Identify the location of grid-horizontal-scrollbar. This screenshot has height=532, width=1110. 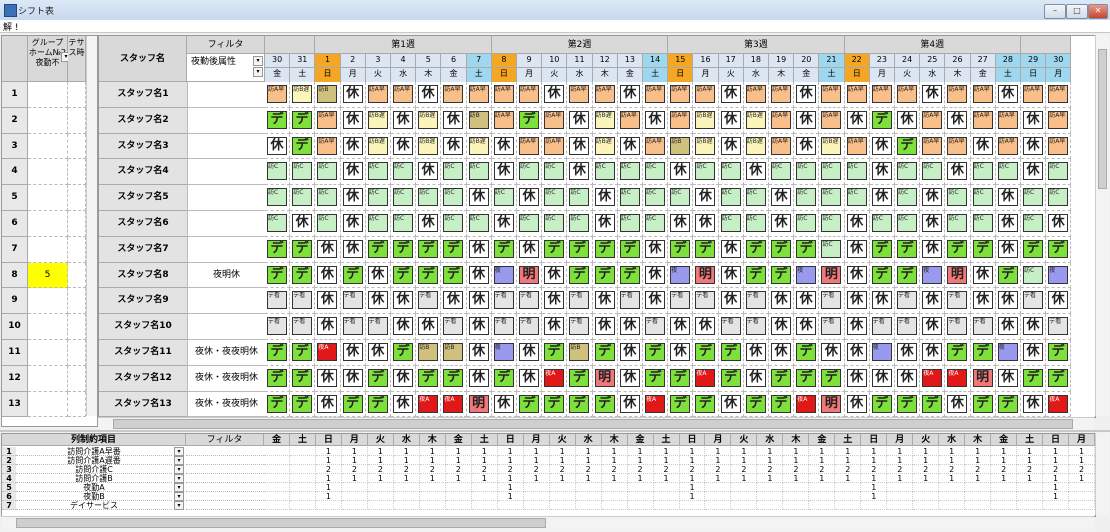
(596, 423).